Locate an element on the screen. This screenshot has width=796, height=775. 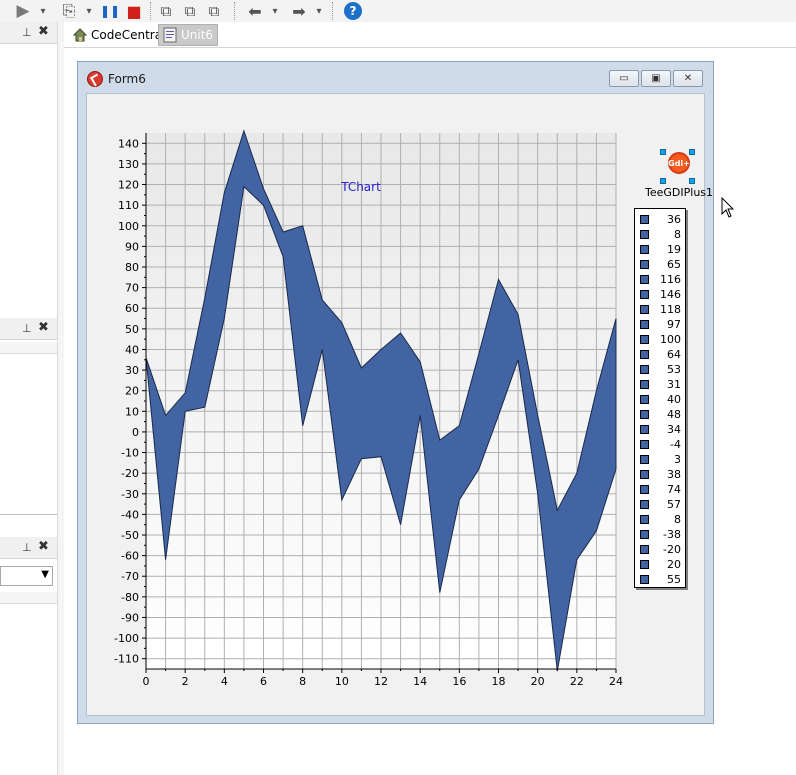
step-over-icon: ⎘ is located at coordinates (69, 11).